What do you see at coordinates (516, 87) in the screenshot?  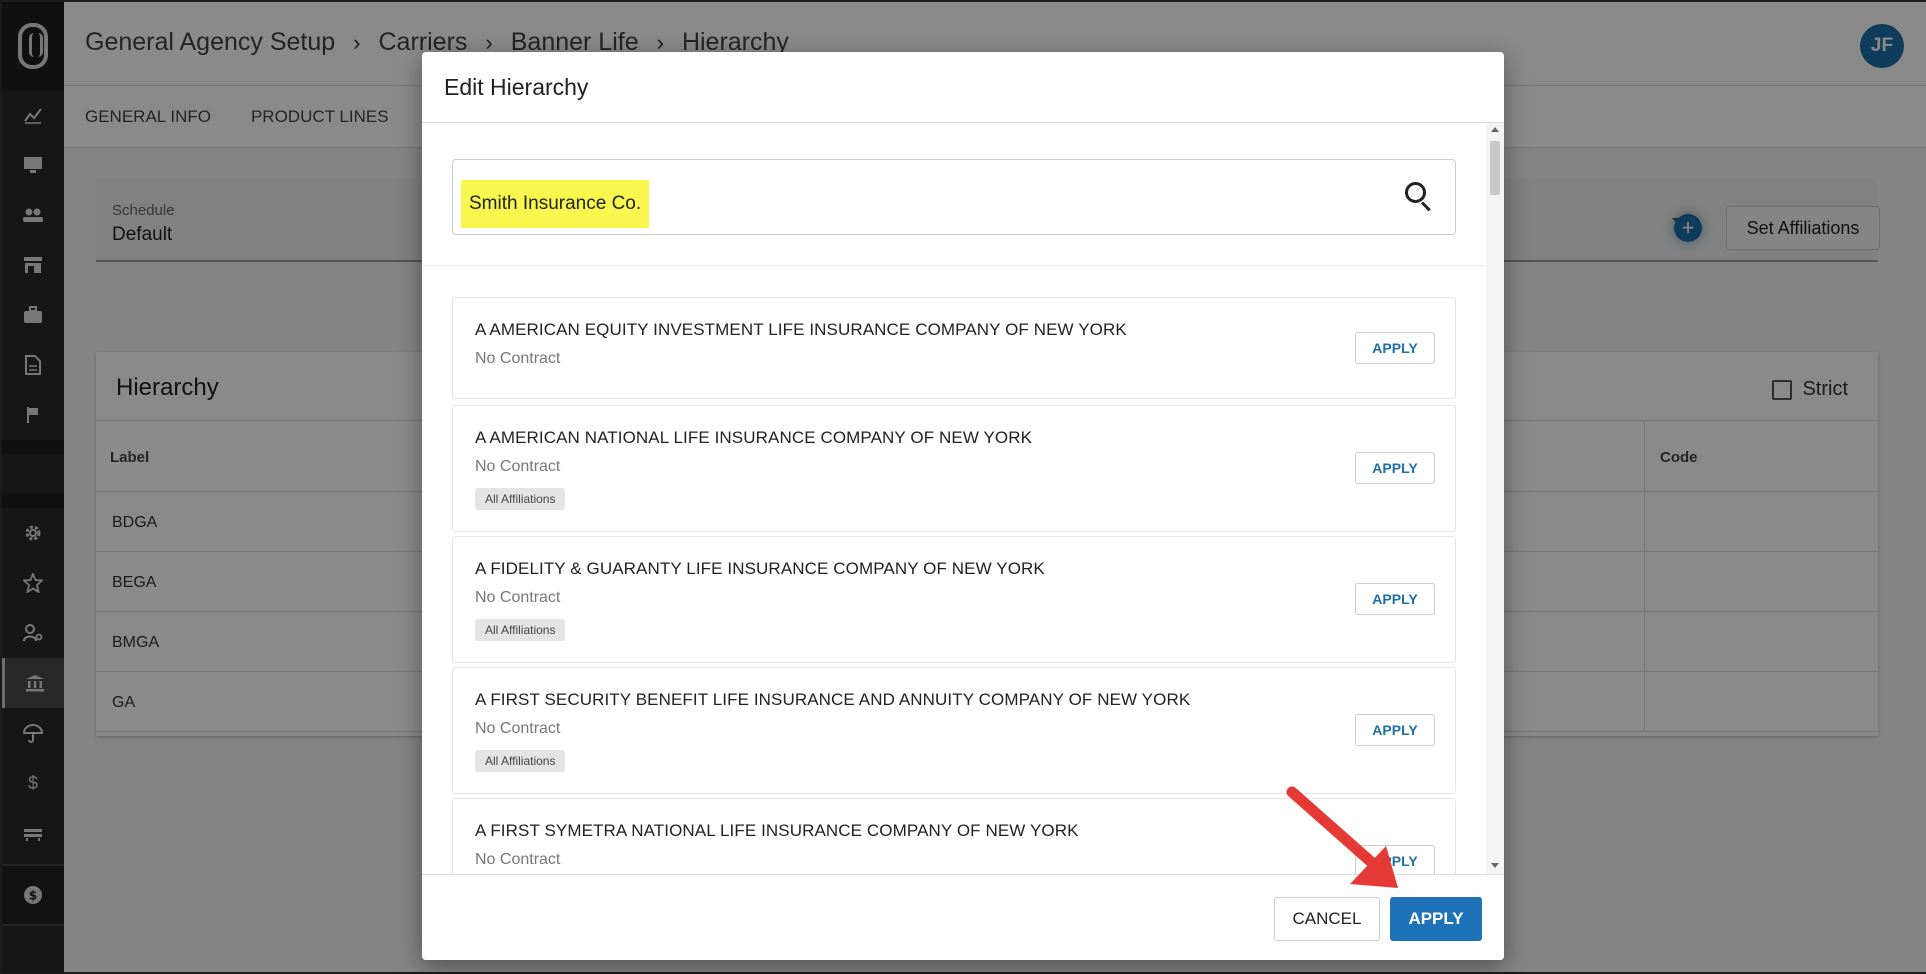 I see `dialog-title: Edit Hierarchy` at bounding box center [516, 87].